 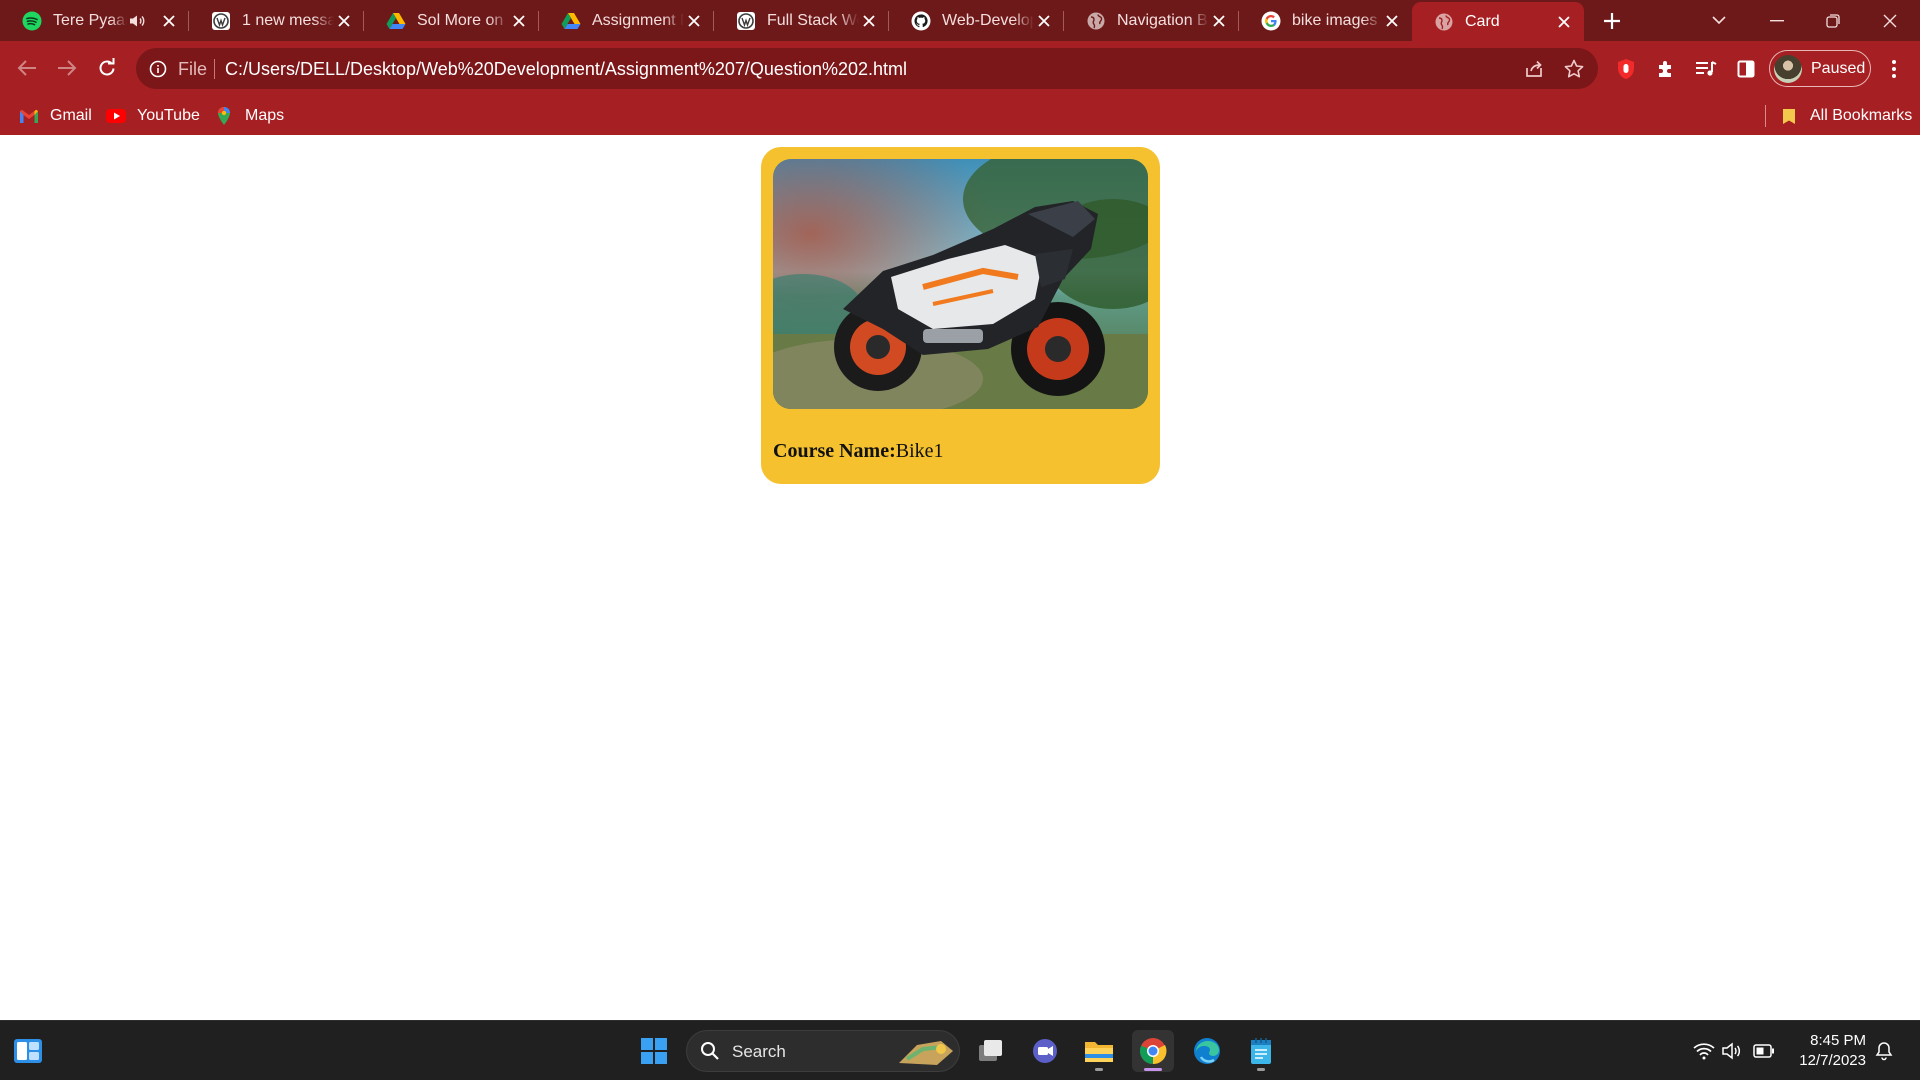 I want to click on windows-taskbar: Search 8:45 PM 12/7/2023, so click(x=960, y=1050).